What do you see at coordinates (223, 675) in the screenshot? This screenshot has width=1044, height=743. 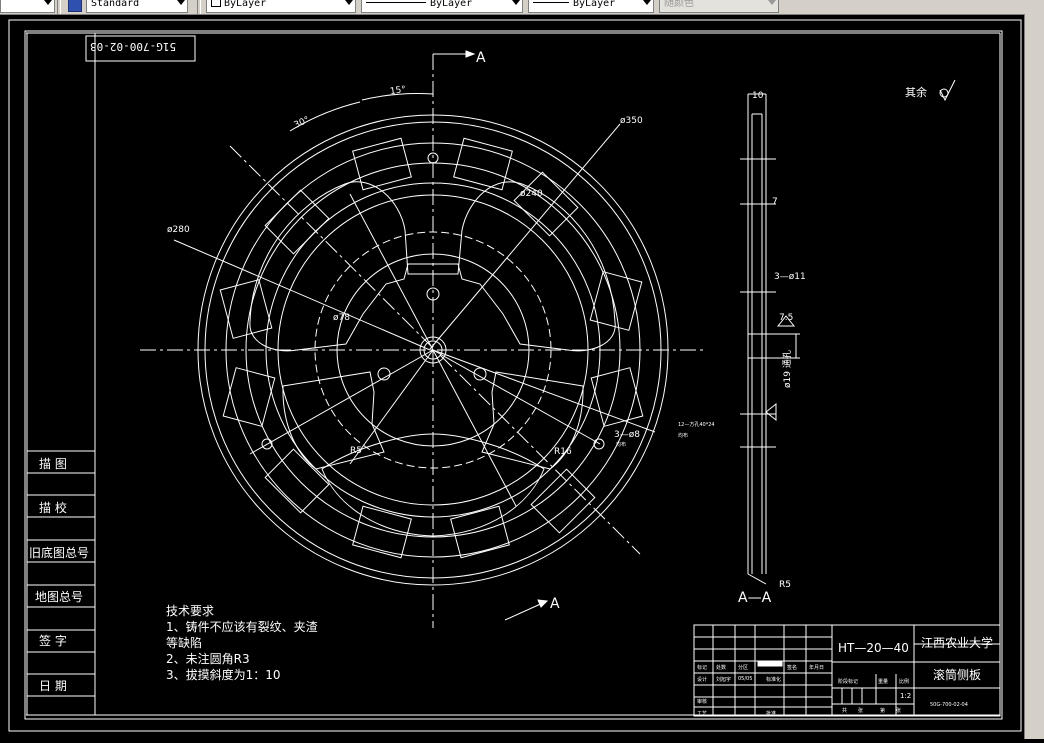 I see `tech-req-line4: 3、拔摸斜度为1：10` at bounding box center [223, 675].